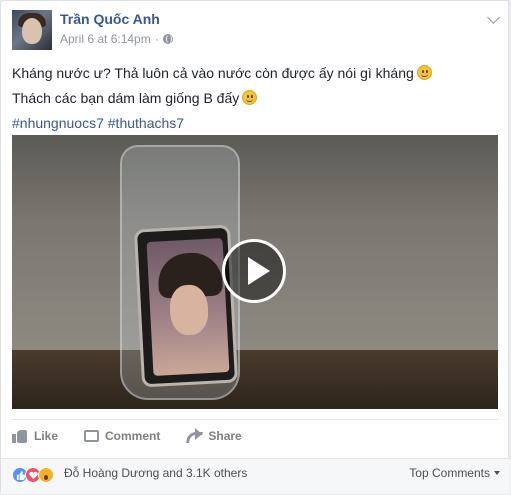 The width and height of the screenshot is (511, 495). What do you see at coordinates (58, 123) in the screenshot?
I see `hashtag-link: #nhungnuocs7` at bounding box center [58, 123].